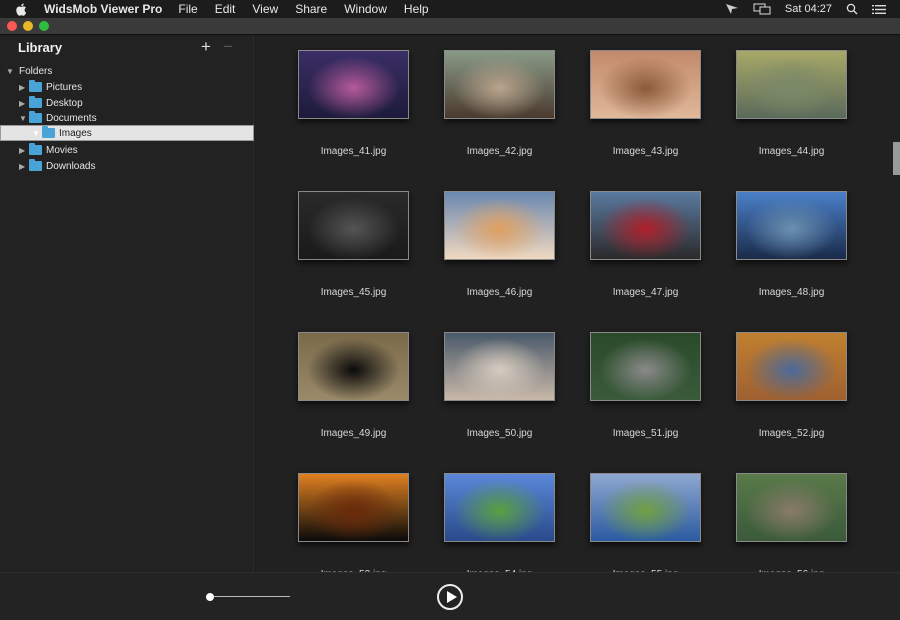 Image resolution: width=900 pixels, height=620 pixels. Describe the element at coordinates (71, 118) in the screenshot. I see `tree-label: Documents` at that location.